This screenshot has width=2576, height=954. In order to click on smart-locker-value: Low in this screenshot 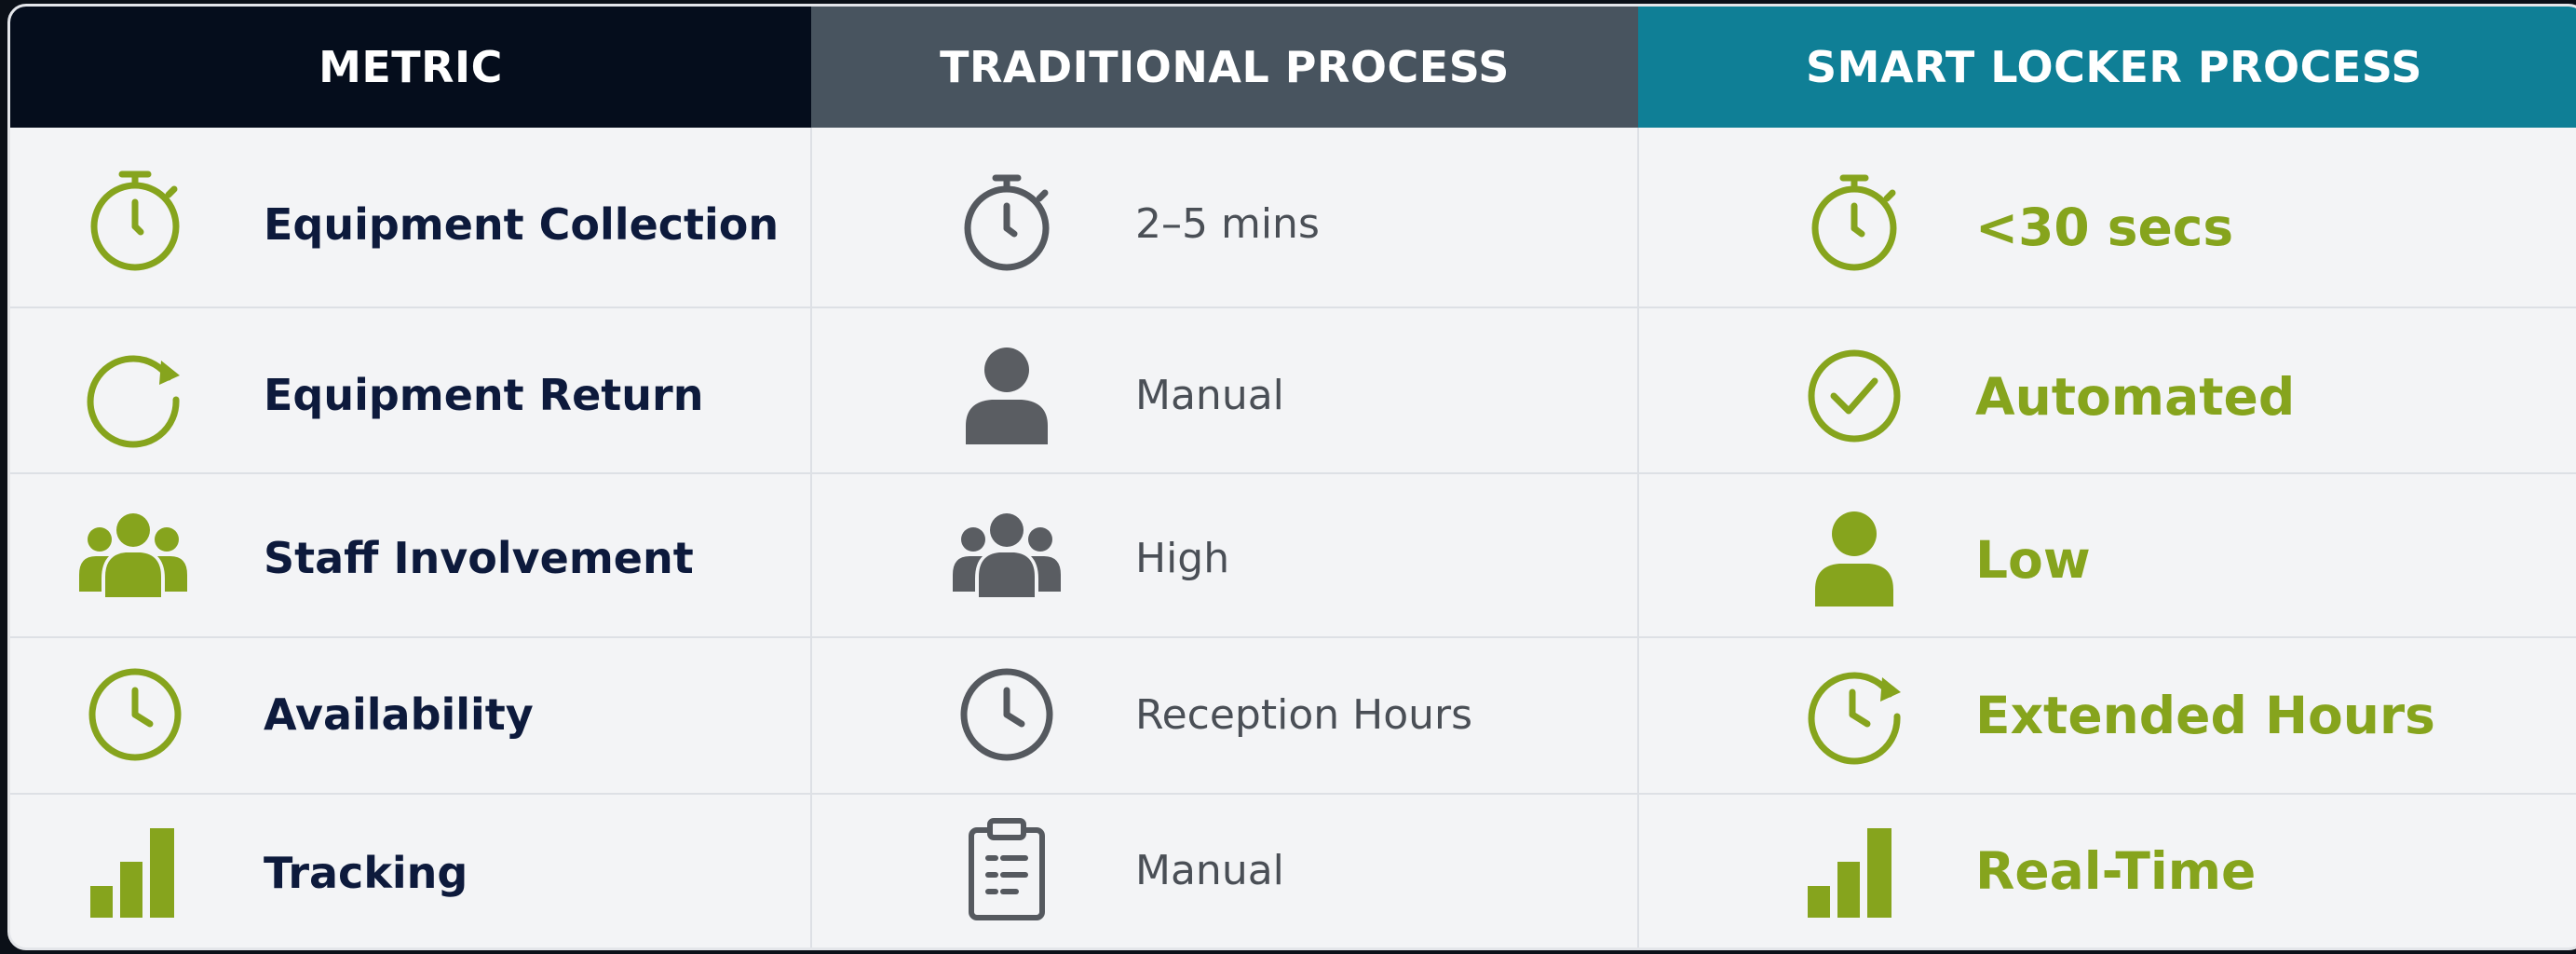, I will do `click(2033, 560)`.